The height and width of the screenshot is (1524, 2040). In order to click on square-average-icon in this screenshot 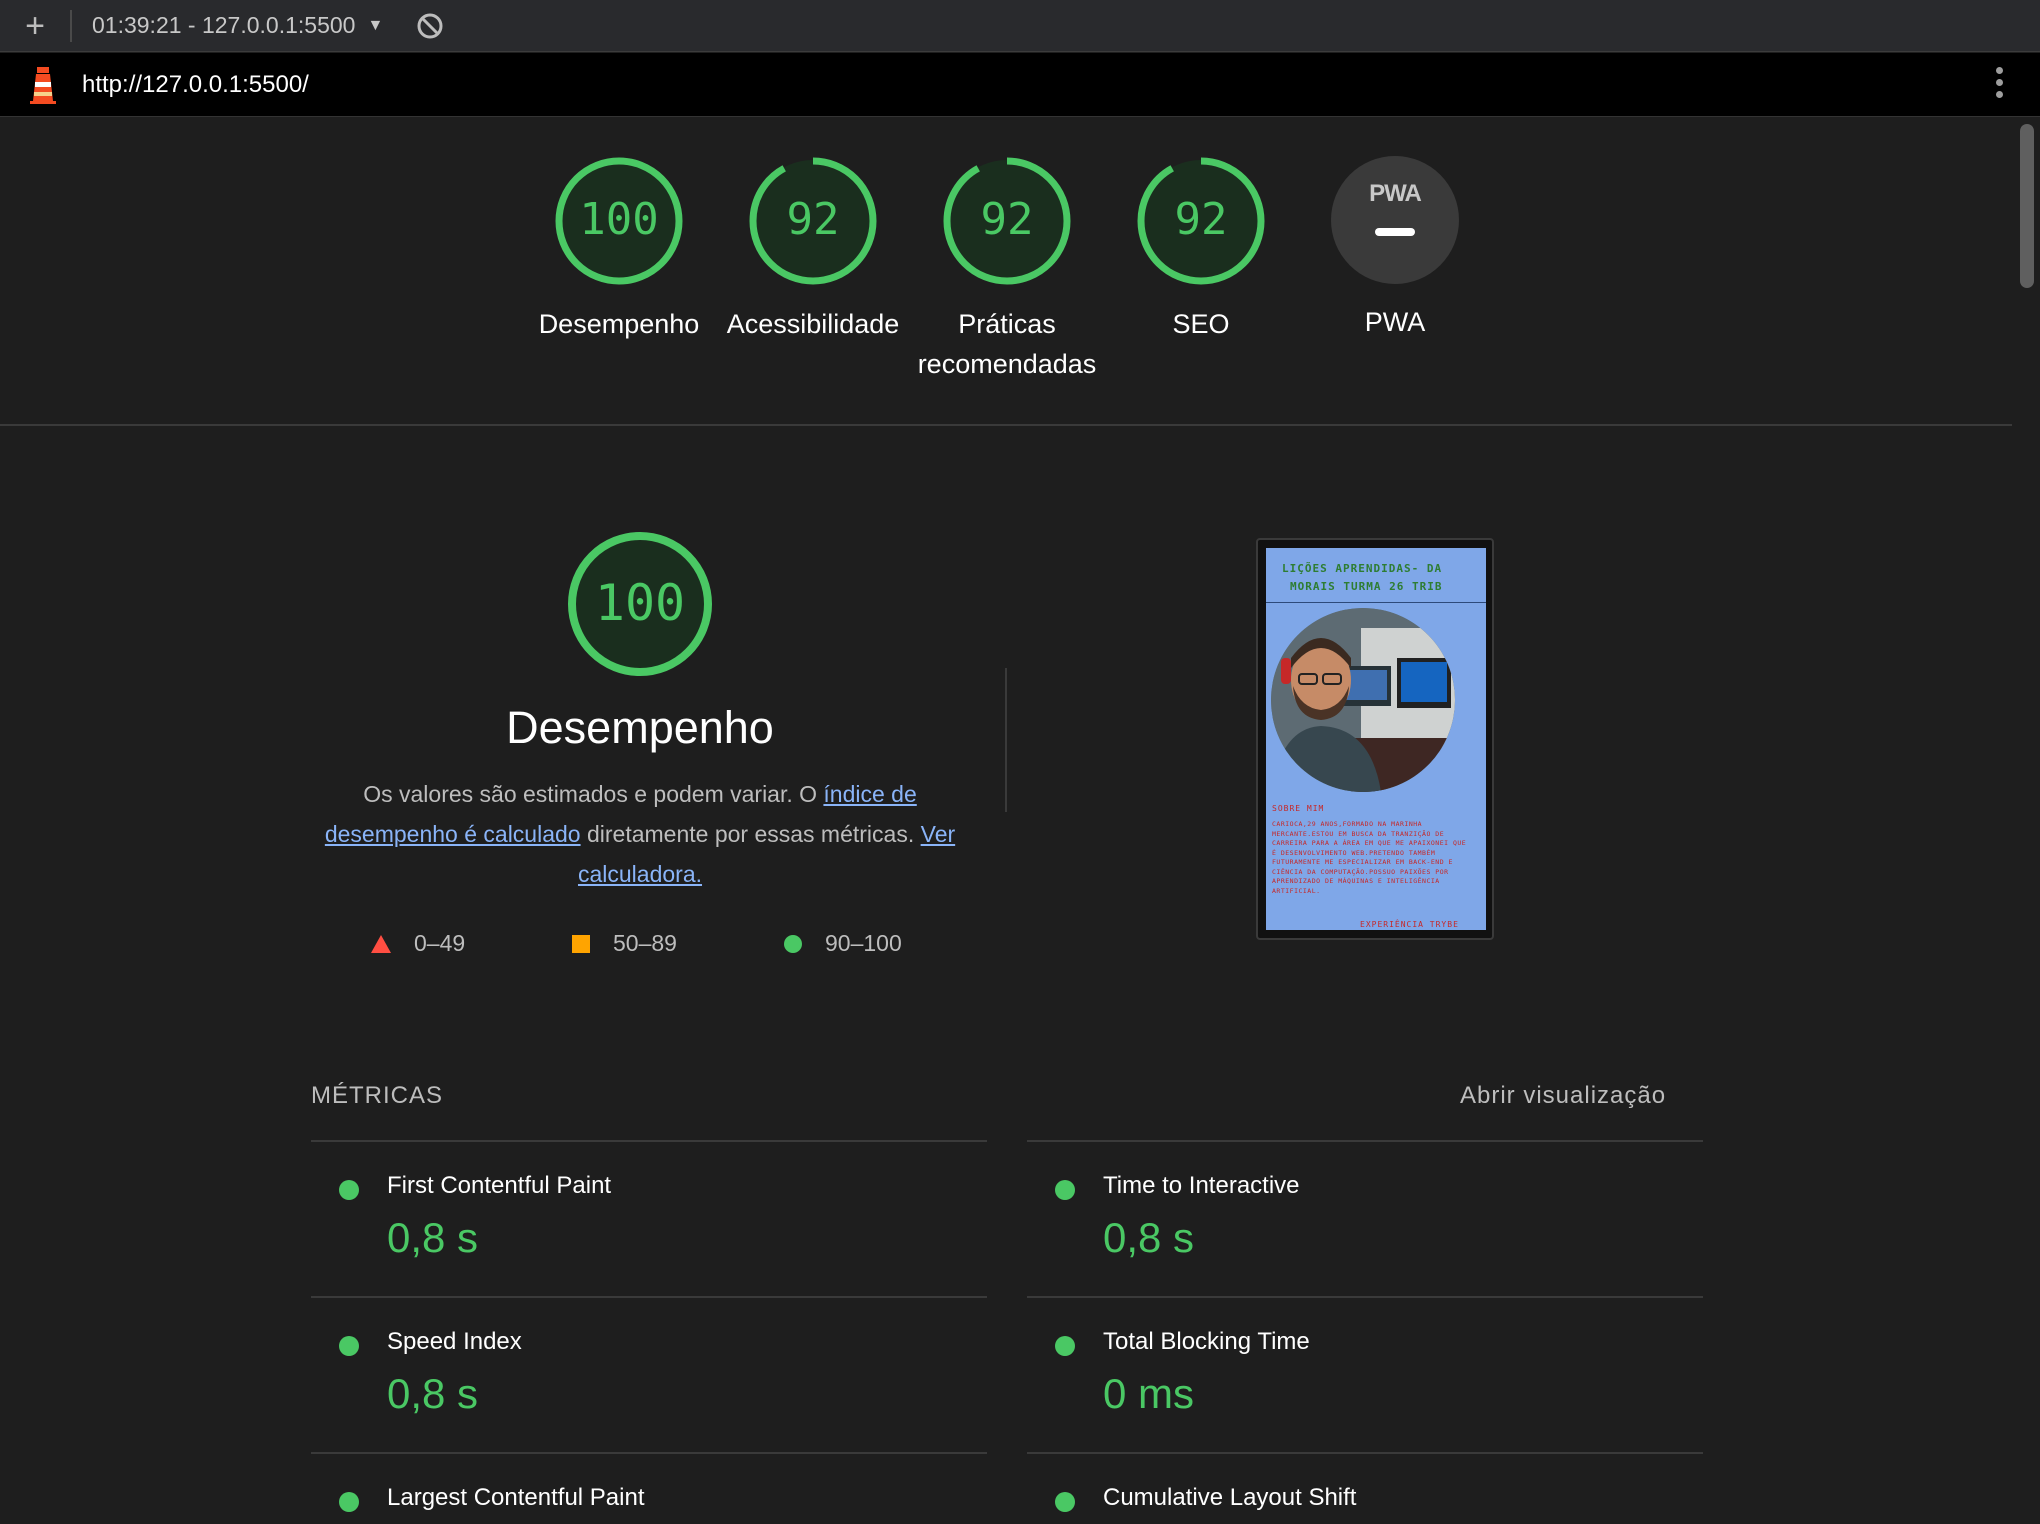, I will do `click(581, 943)`.